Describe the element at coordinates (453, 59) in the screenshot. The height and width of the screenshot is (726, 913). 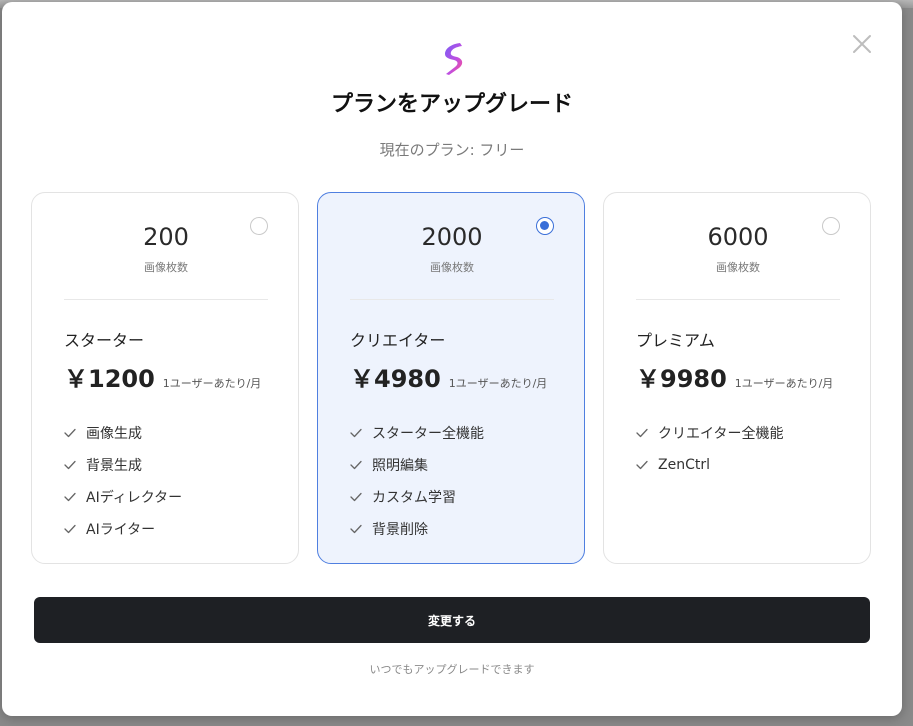
I see `brand-logo-icon` at that location.